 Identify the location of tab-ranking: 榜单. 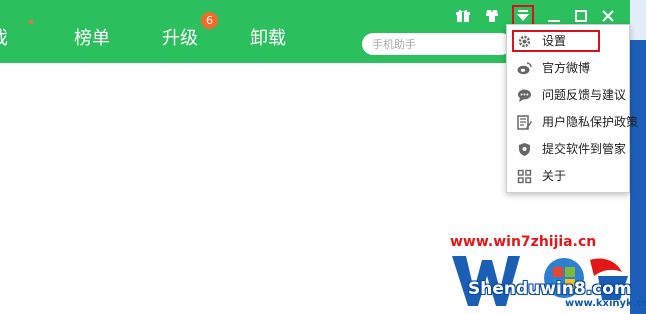
(92, 39).